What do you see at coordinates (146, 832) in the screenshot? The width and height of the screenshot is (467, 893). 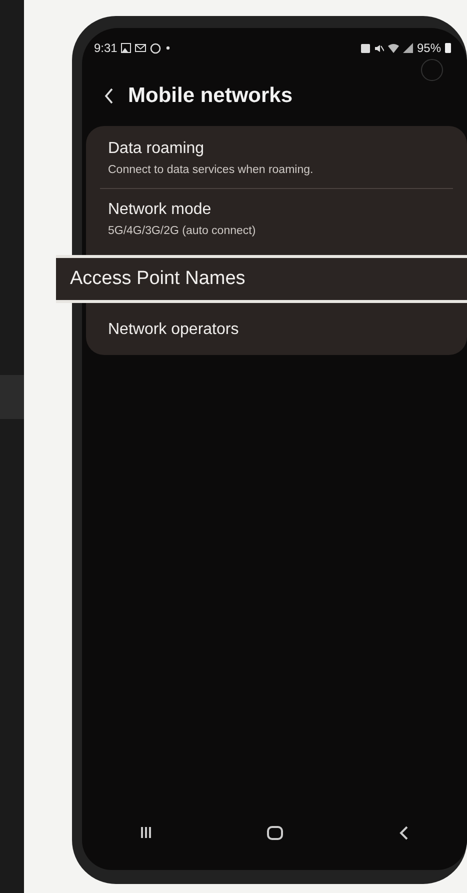 I see `recent-apps-icon` at bounding box center [146, 832].